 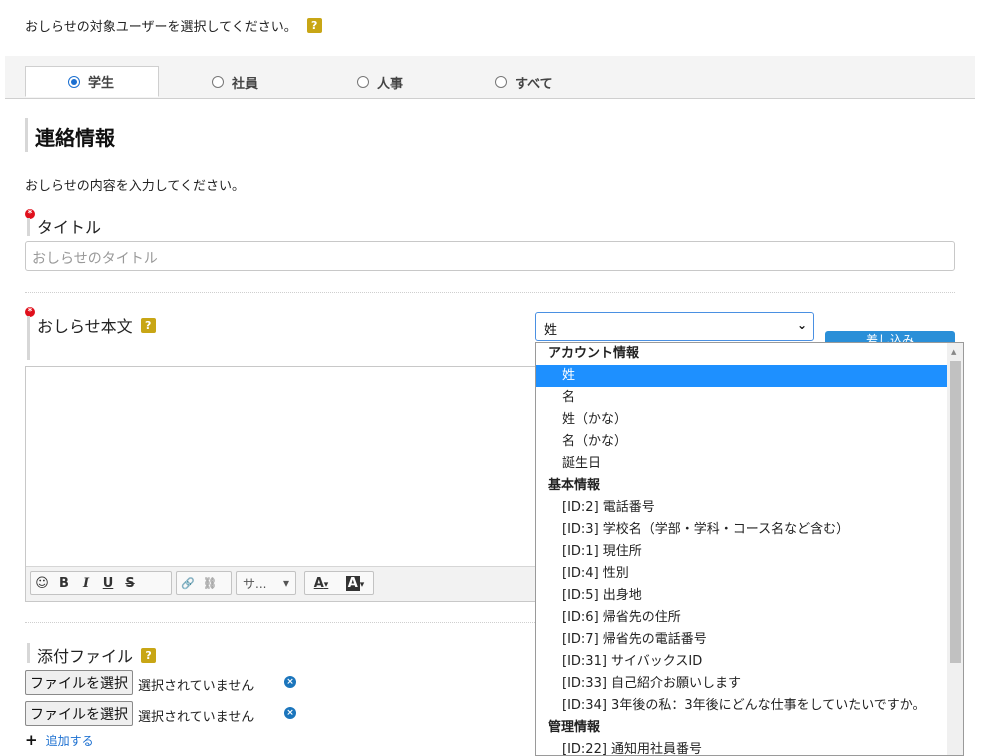 I want to click on attachments-label: 添付ファイル, so click(x=85, y=656).